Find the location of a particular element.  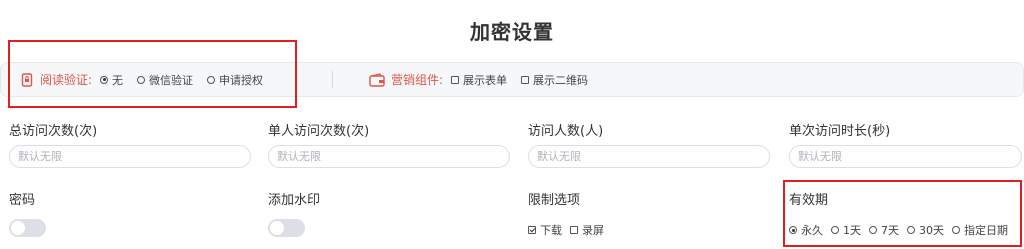

visitor-count-label: 访问人数(人) is located at coordinates (566, 131).